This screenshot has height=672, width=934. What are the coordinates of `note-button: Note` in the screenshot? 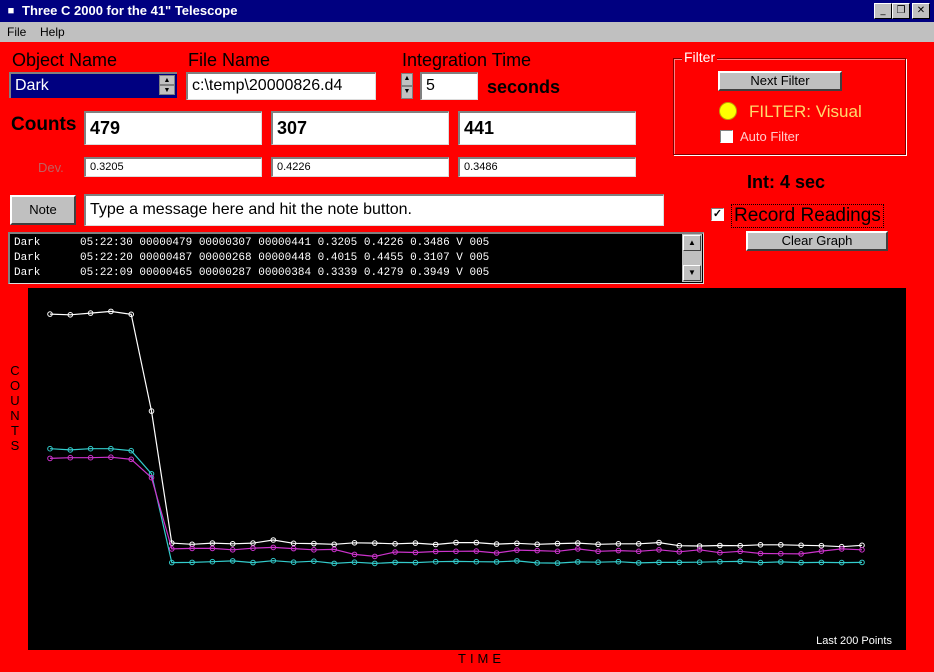 It's located at (43, 210).